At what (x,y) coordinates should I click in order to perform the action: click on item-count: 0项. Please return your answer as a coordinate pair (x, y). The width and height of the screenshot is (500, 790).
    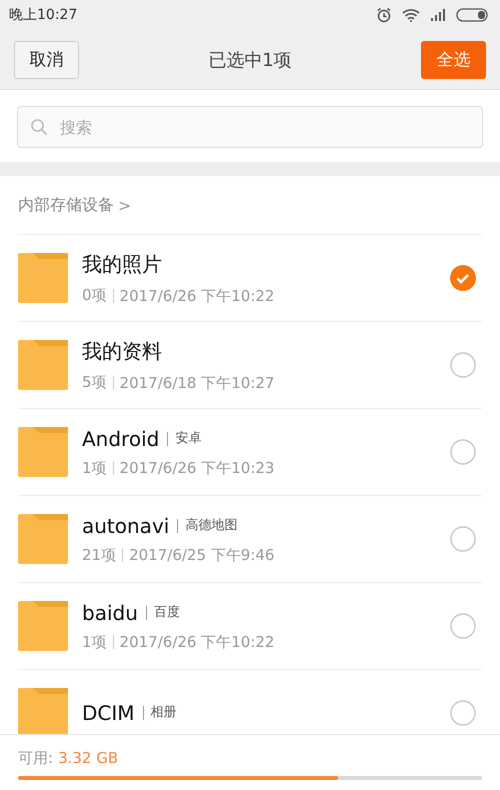
    Looking at the image, I should click on (94, 295).